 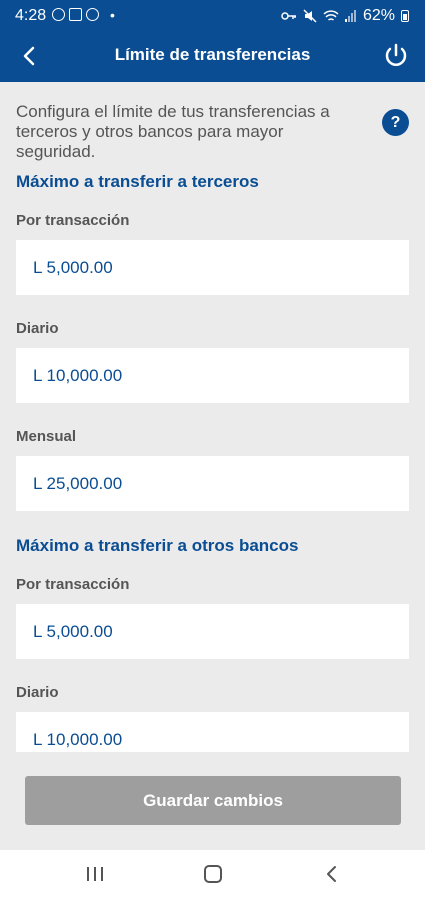 I want to click on mute-icon, so click(x=310, y=16).